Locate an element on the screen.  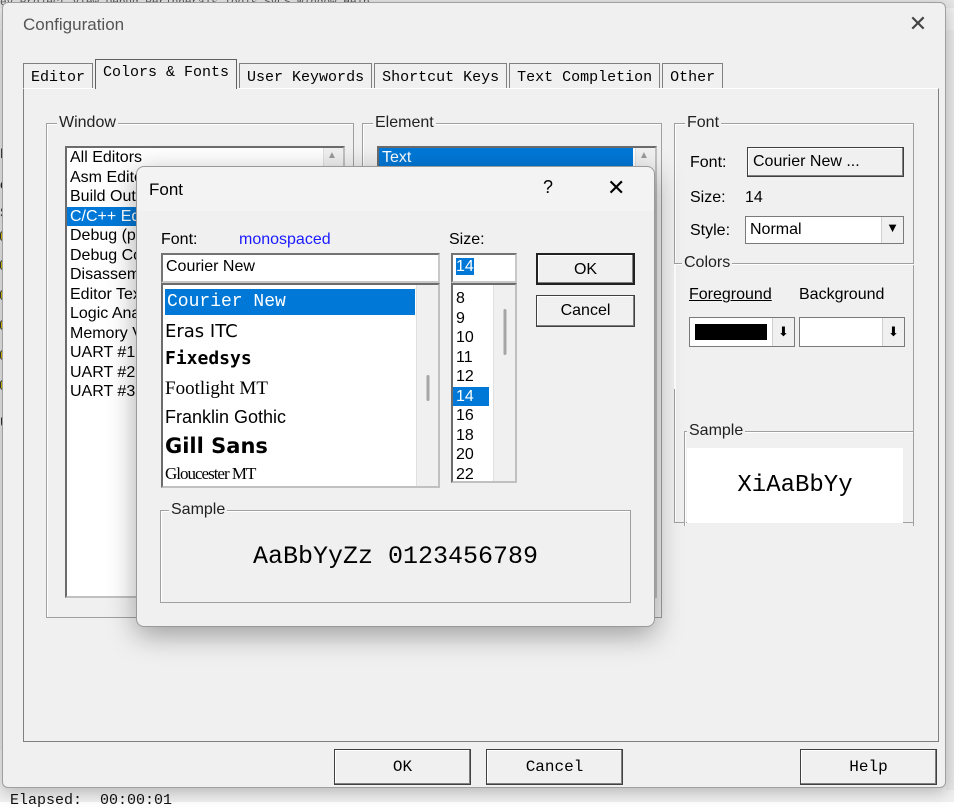
foreground-color-picker: ⬇ is located at coordinates (742, 332).